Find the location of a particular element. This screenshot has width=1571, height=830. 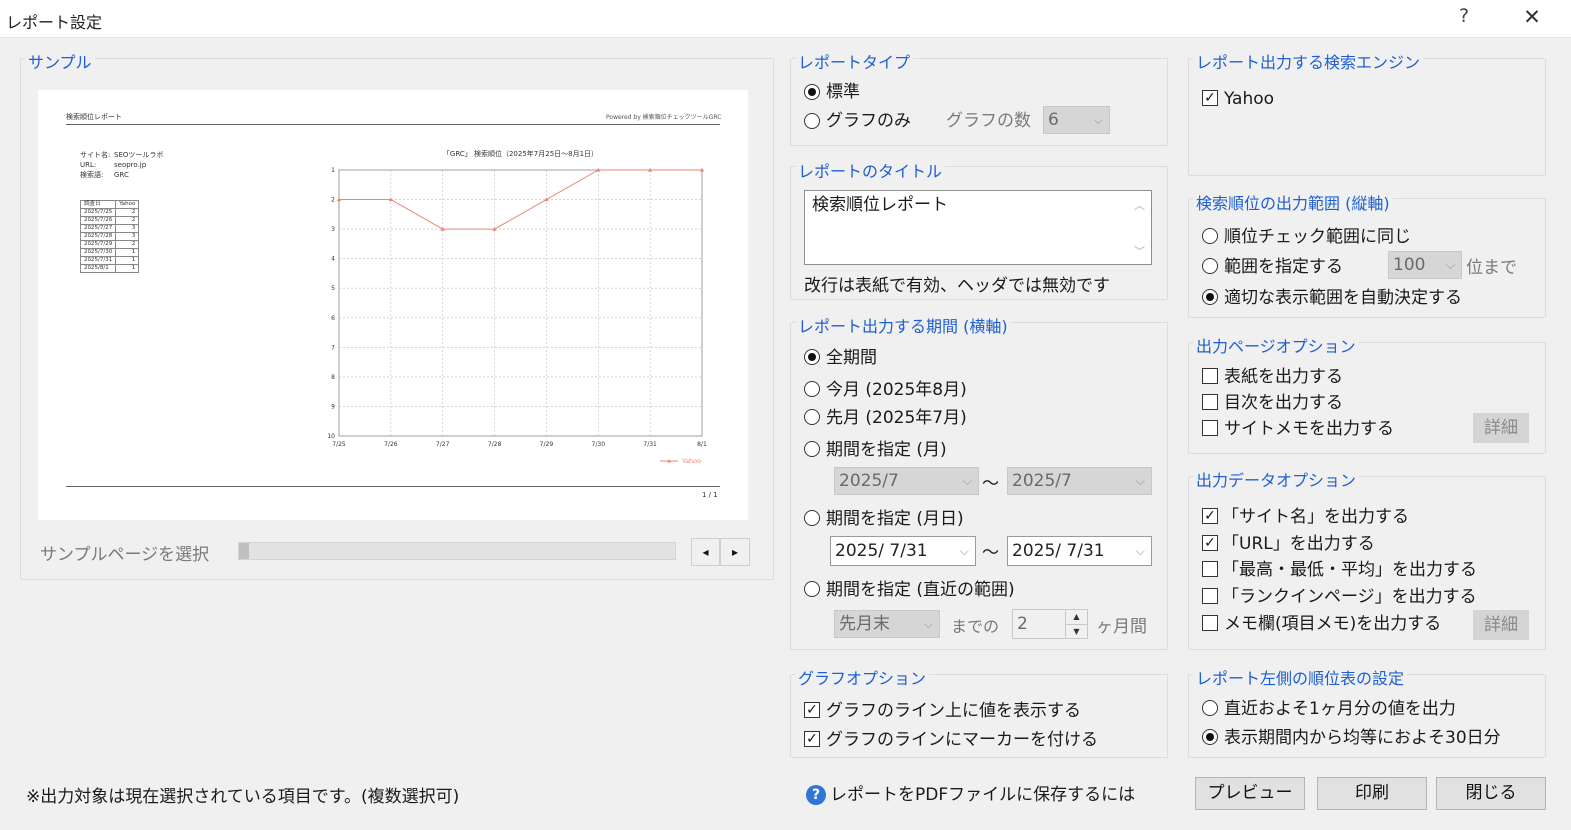

footer-note: ※出力対象は現在選択されている項目です。(複数選択可) is located at coordinates (243, 797).